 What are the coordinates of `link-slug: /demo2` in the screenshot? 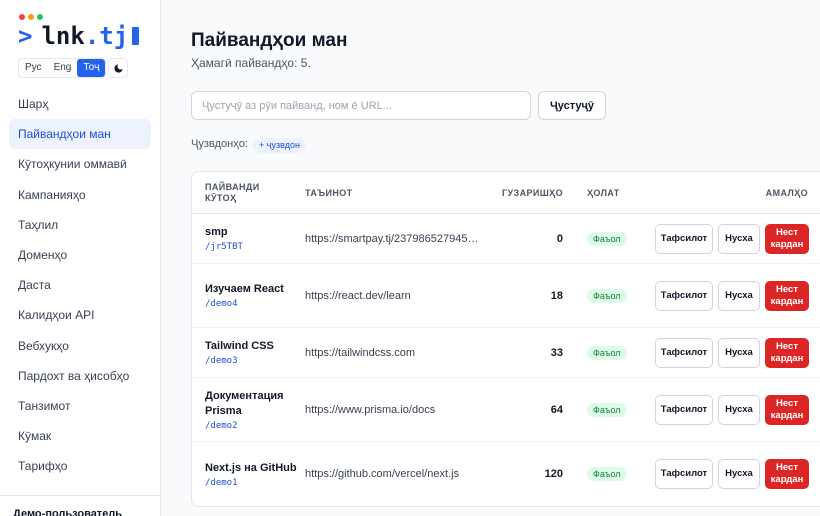 It's located at (251, 426).